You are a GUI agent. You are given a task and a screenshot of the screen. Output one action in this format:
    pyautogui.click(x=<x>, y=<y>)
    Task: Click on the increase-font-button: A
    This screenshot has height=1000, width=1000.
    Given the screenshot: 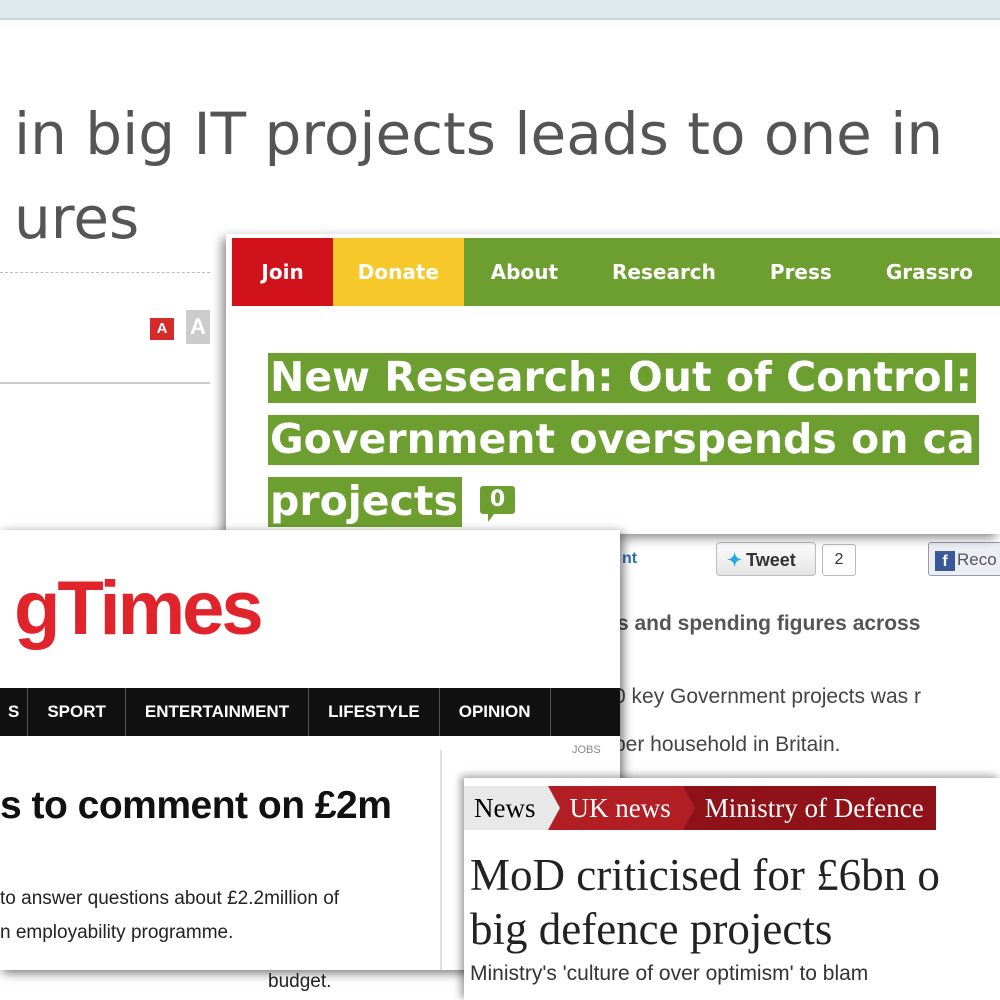 What is the action you would take?
    pyautogui.click(x=198, y=327)
    